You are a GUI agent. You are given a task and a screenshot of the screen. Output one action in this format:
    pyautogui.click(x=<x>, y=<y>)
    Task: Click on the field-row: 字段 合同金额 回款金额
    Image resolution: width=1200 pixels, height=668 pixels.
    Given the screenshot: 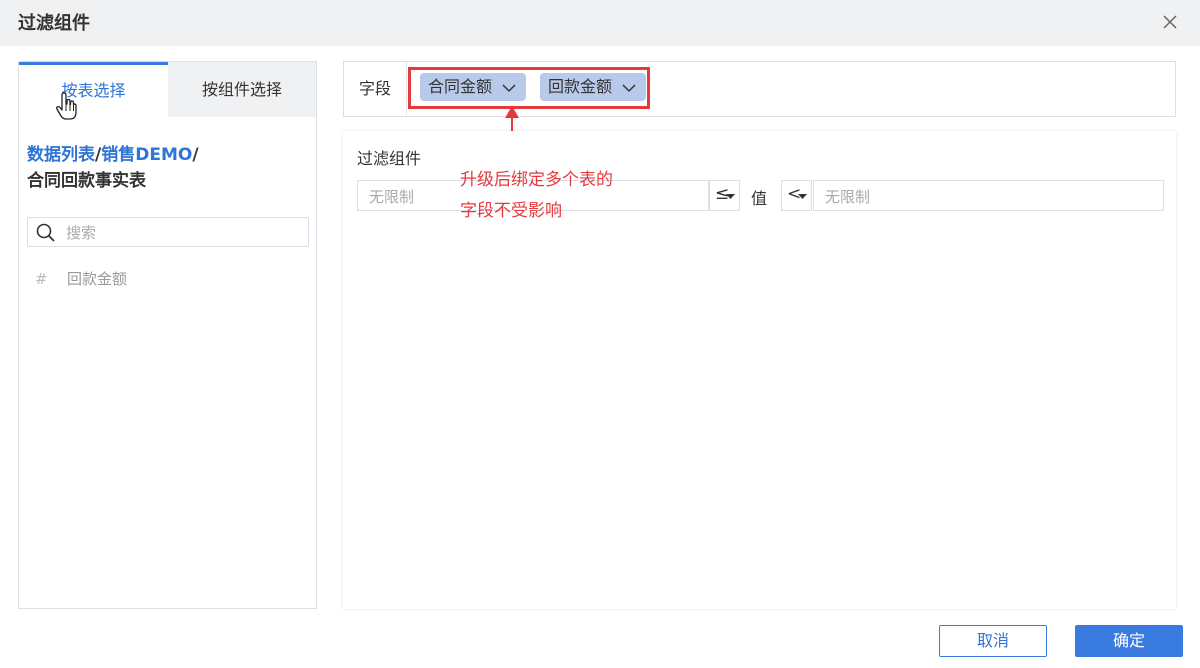 What is the action you would take?
    pyautogui.click(x=759, y=89)
    